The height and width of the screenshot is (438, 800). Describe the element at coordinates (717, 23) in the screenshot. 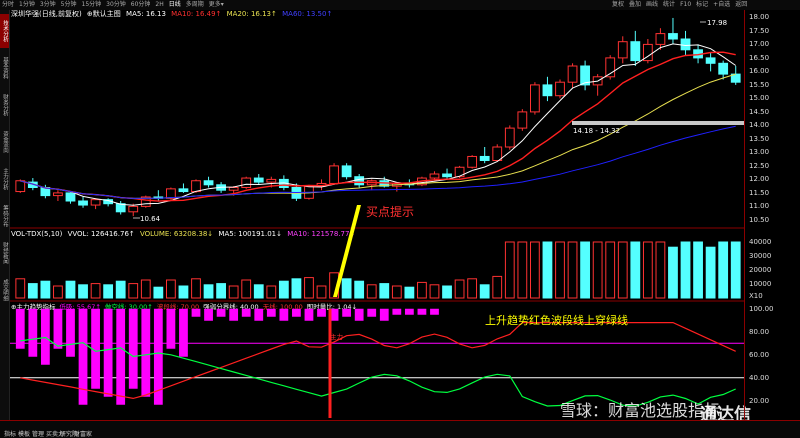

I see `high-label: 17.98` at that location.